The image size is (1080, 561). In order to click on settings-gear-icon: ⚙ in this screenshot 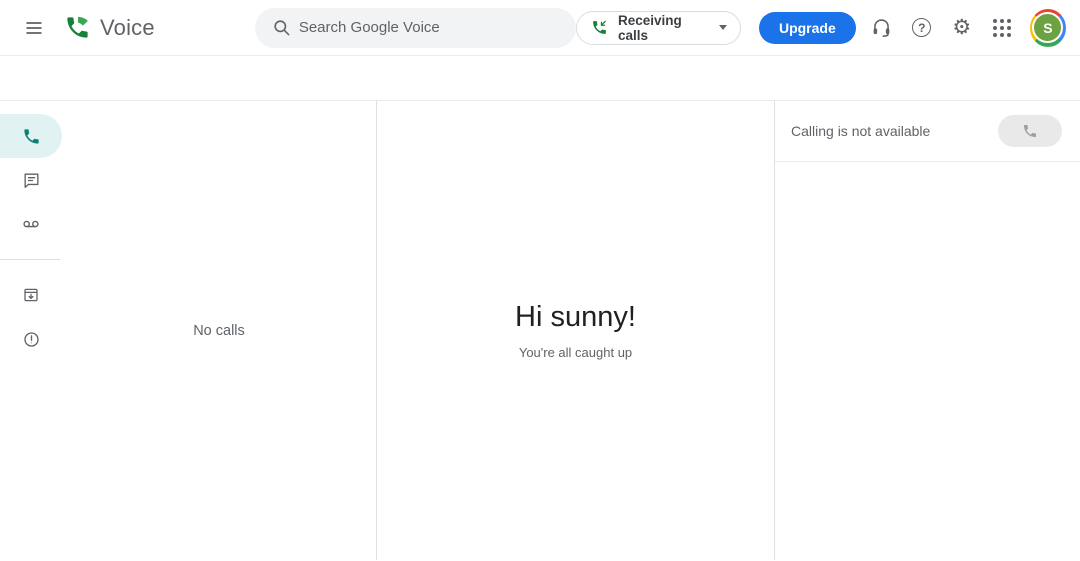, I will do `click(962, 27)`.